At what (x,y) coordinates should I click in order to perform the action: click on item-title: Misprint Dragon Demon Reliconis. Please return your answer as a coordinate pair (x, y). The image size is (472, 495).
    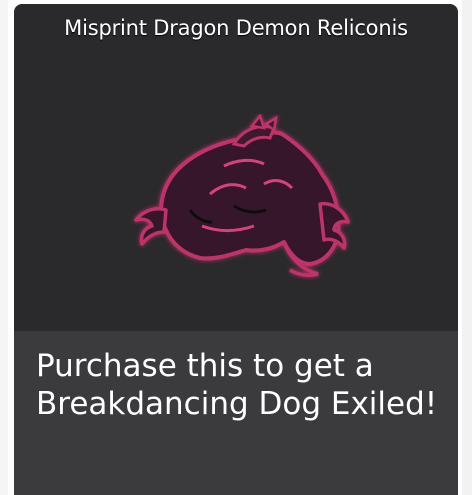
    Looking at the image, I should click on (236, 28).